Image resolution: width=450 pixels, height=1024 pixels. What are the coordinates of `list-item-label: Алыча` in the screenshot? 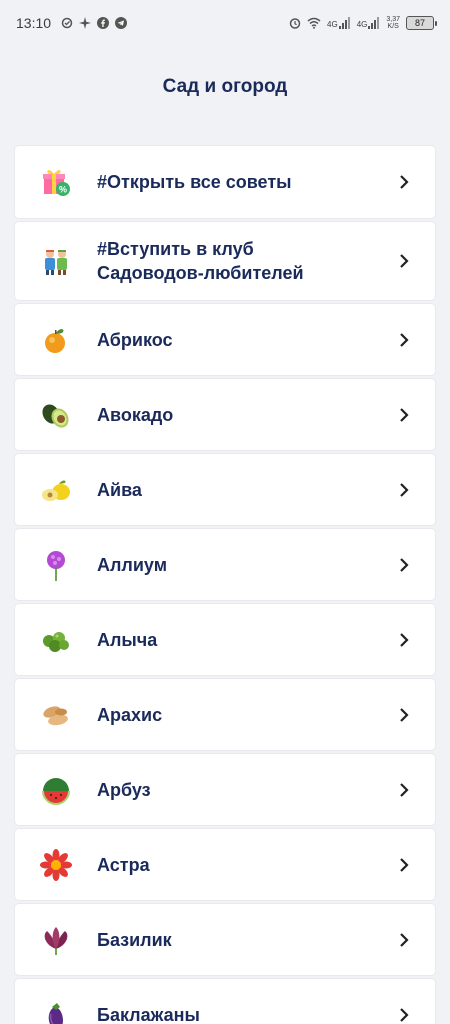 It's located at (127, 639).